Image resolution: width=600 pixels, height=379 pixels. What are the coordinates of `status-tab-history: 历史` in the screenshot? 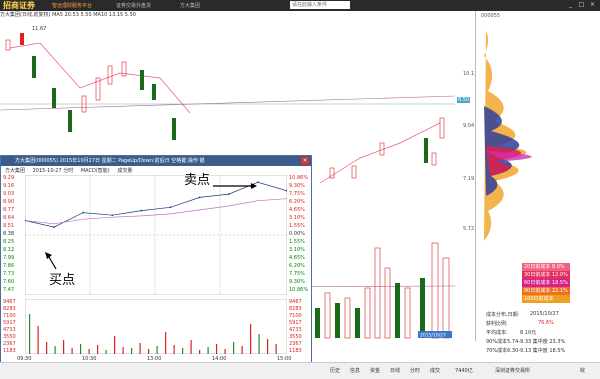 It's located at (335, 370).